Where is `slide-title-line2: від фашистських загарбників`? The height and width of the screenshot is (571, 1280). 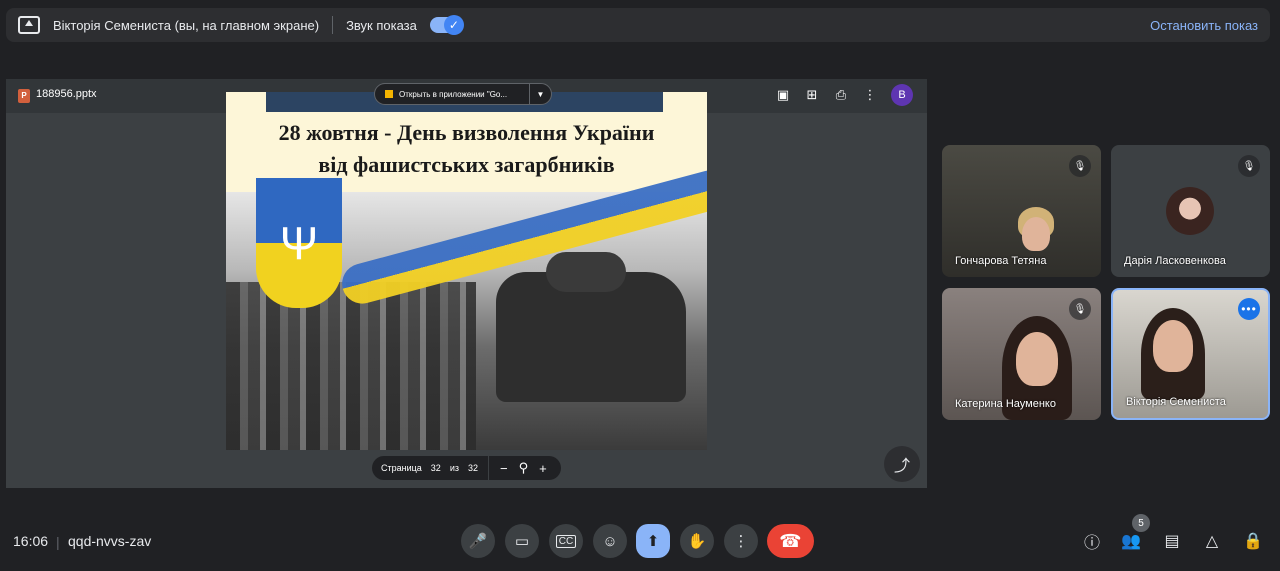
slide-title-line2: від фашистських загарбників is located at coordinates (466, 164).